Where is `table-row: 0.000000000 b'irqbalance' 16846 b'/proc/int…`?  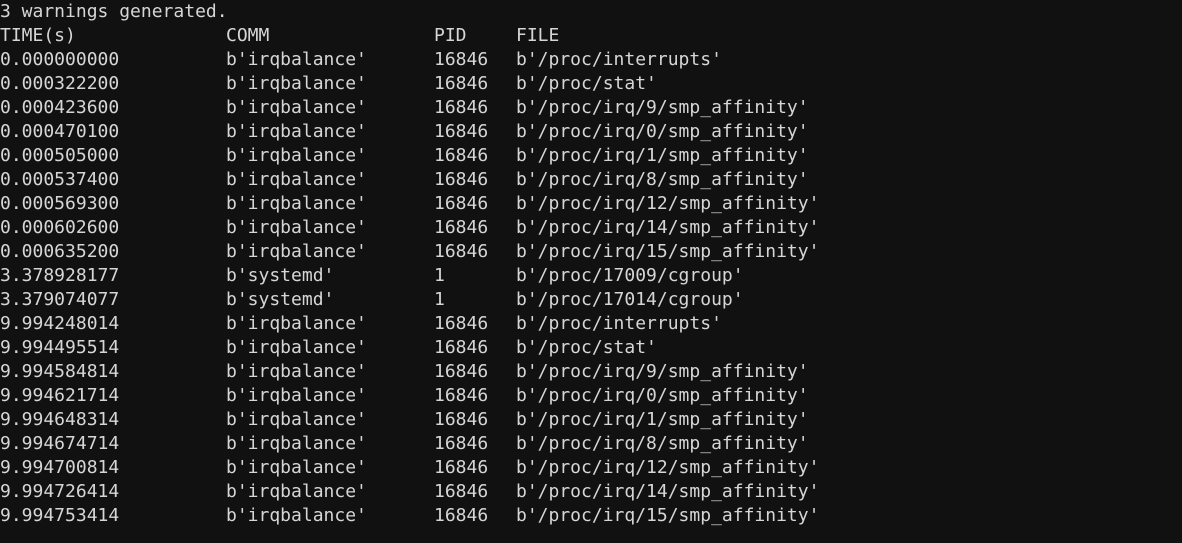 table-row: 0.000000000 b'irqbalance' 16846 b'/proc/int… is located at coordinates (591, 60).